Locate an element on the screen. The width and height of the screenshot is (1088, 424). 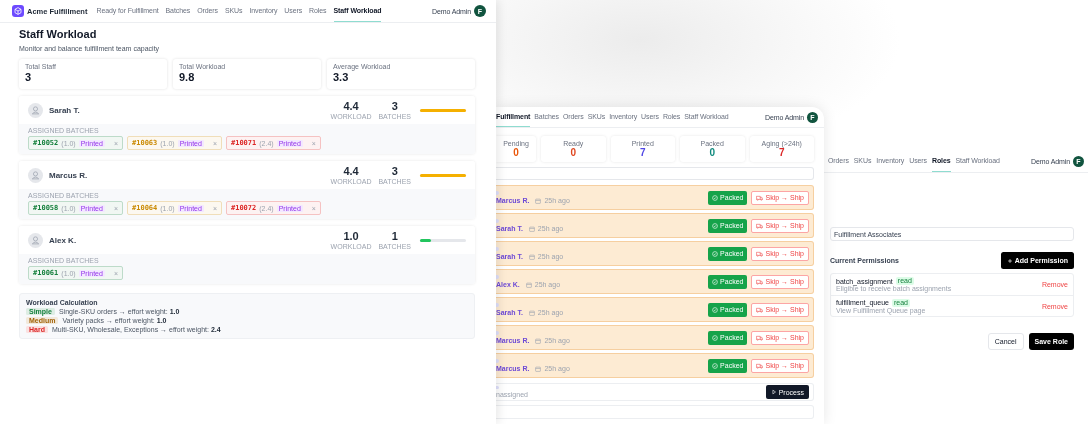
stat-value: 3 is located at coordinates (29, 77).